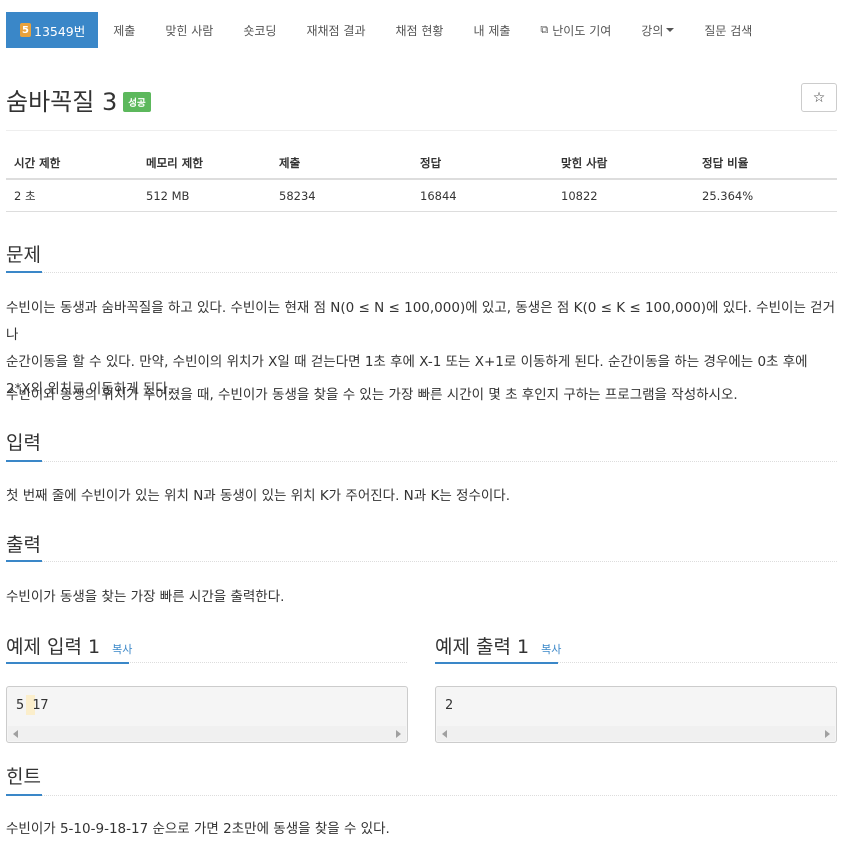 This screenshot has height=846, width=842. What do you see at coordinates (579, 195) in the screenshot?
I see `stats-solved-users: 10822` at bounding box center [579, 195].